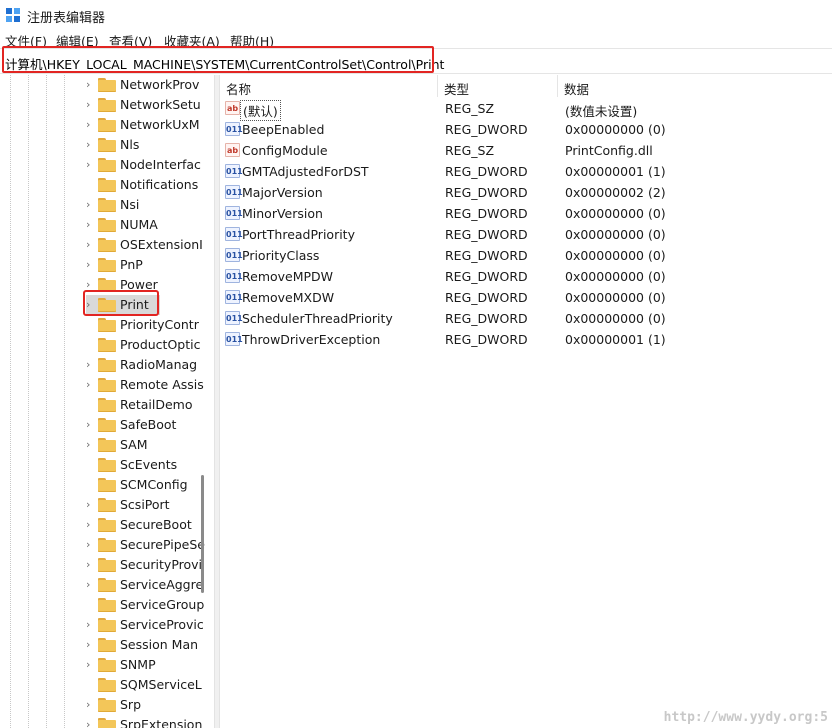  I want to click on tree-item: PriorityContr, so click(148, 325).